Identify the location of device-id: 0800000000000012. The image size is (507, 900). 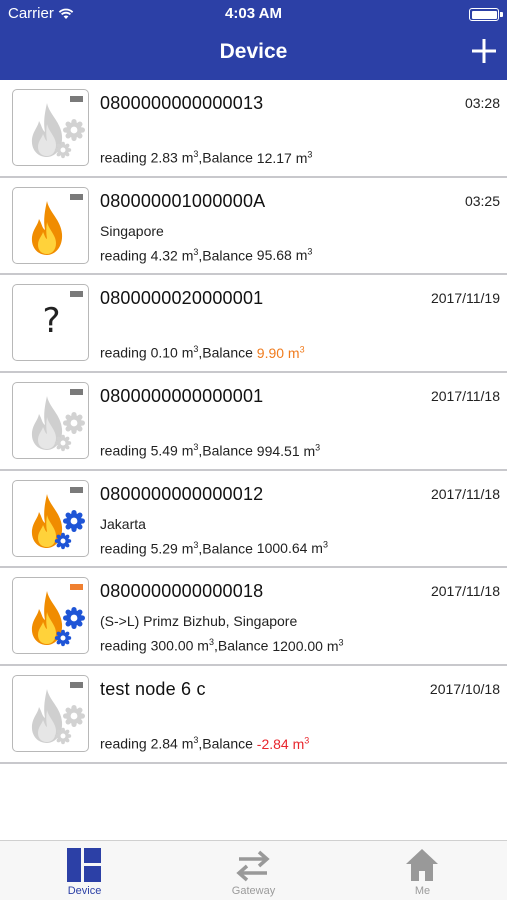
(182, 493).